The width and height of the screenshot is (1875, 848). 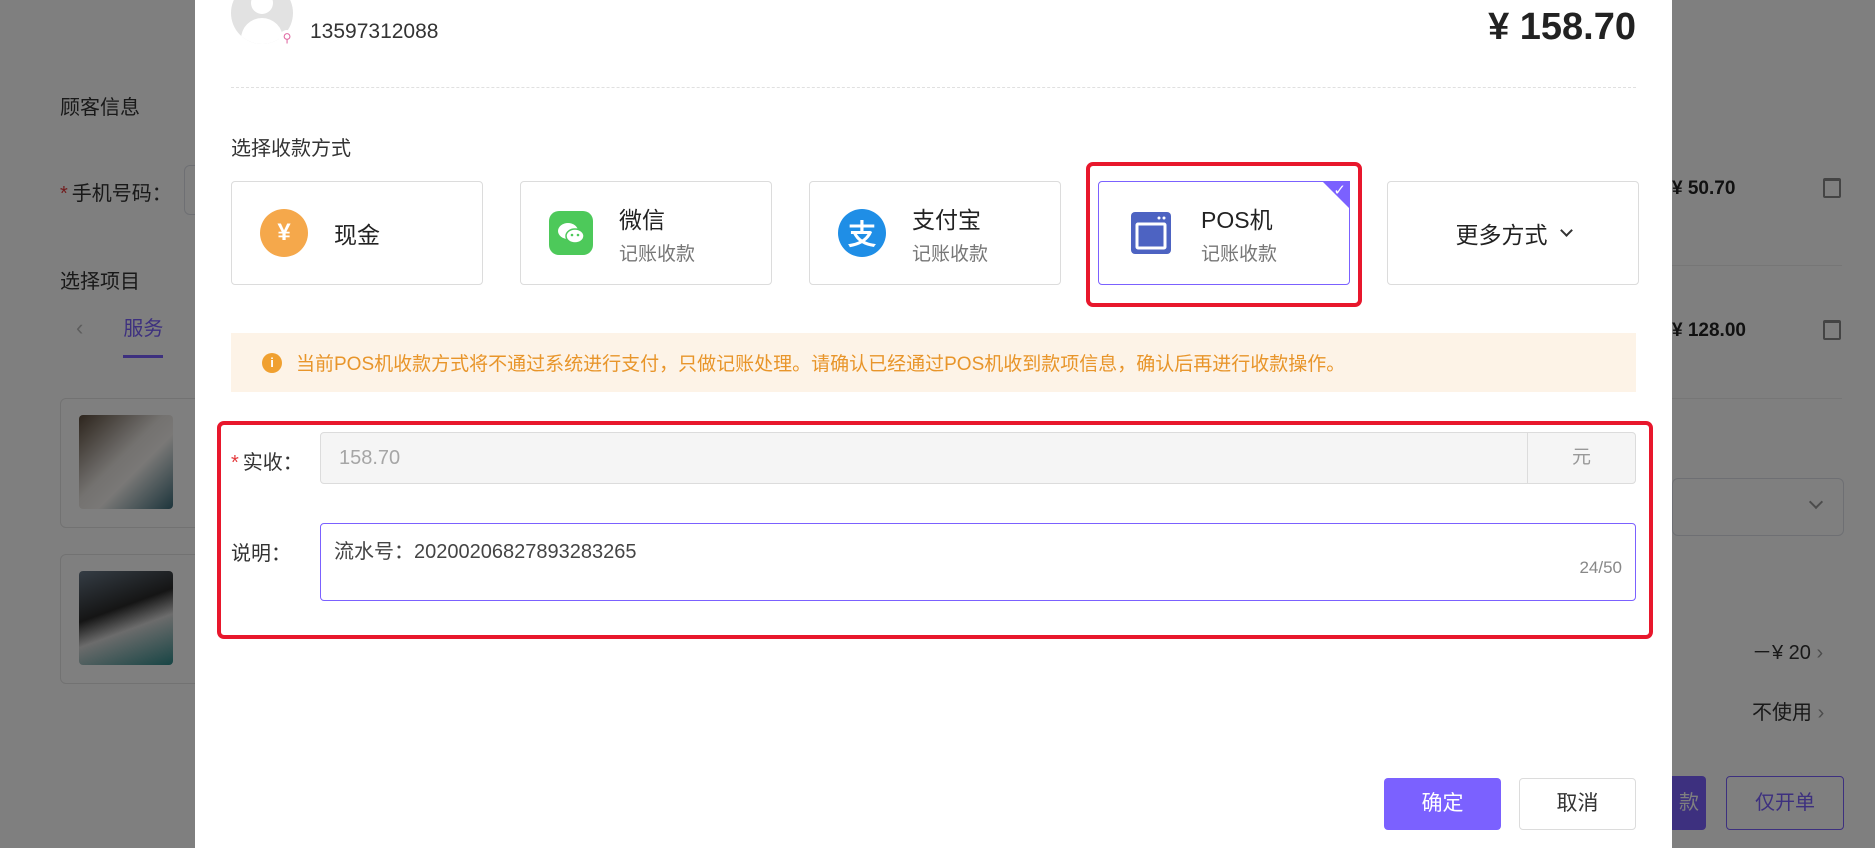 I want to click on more-methods-label: 更多方式, so click(x=1501, y=235).